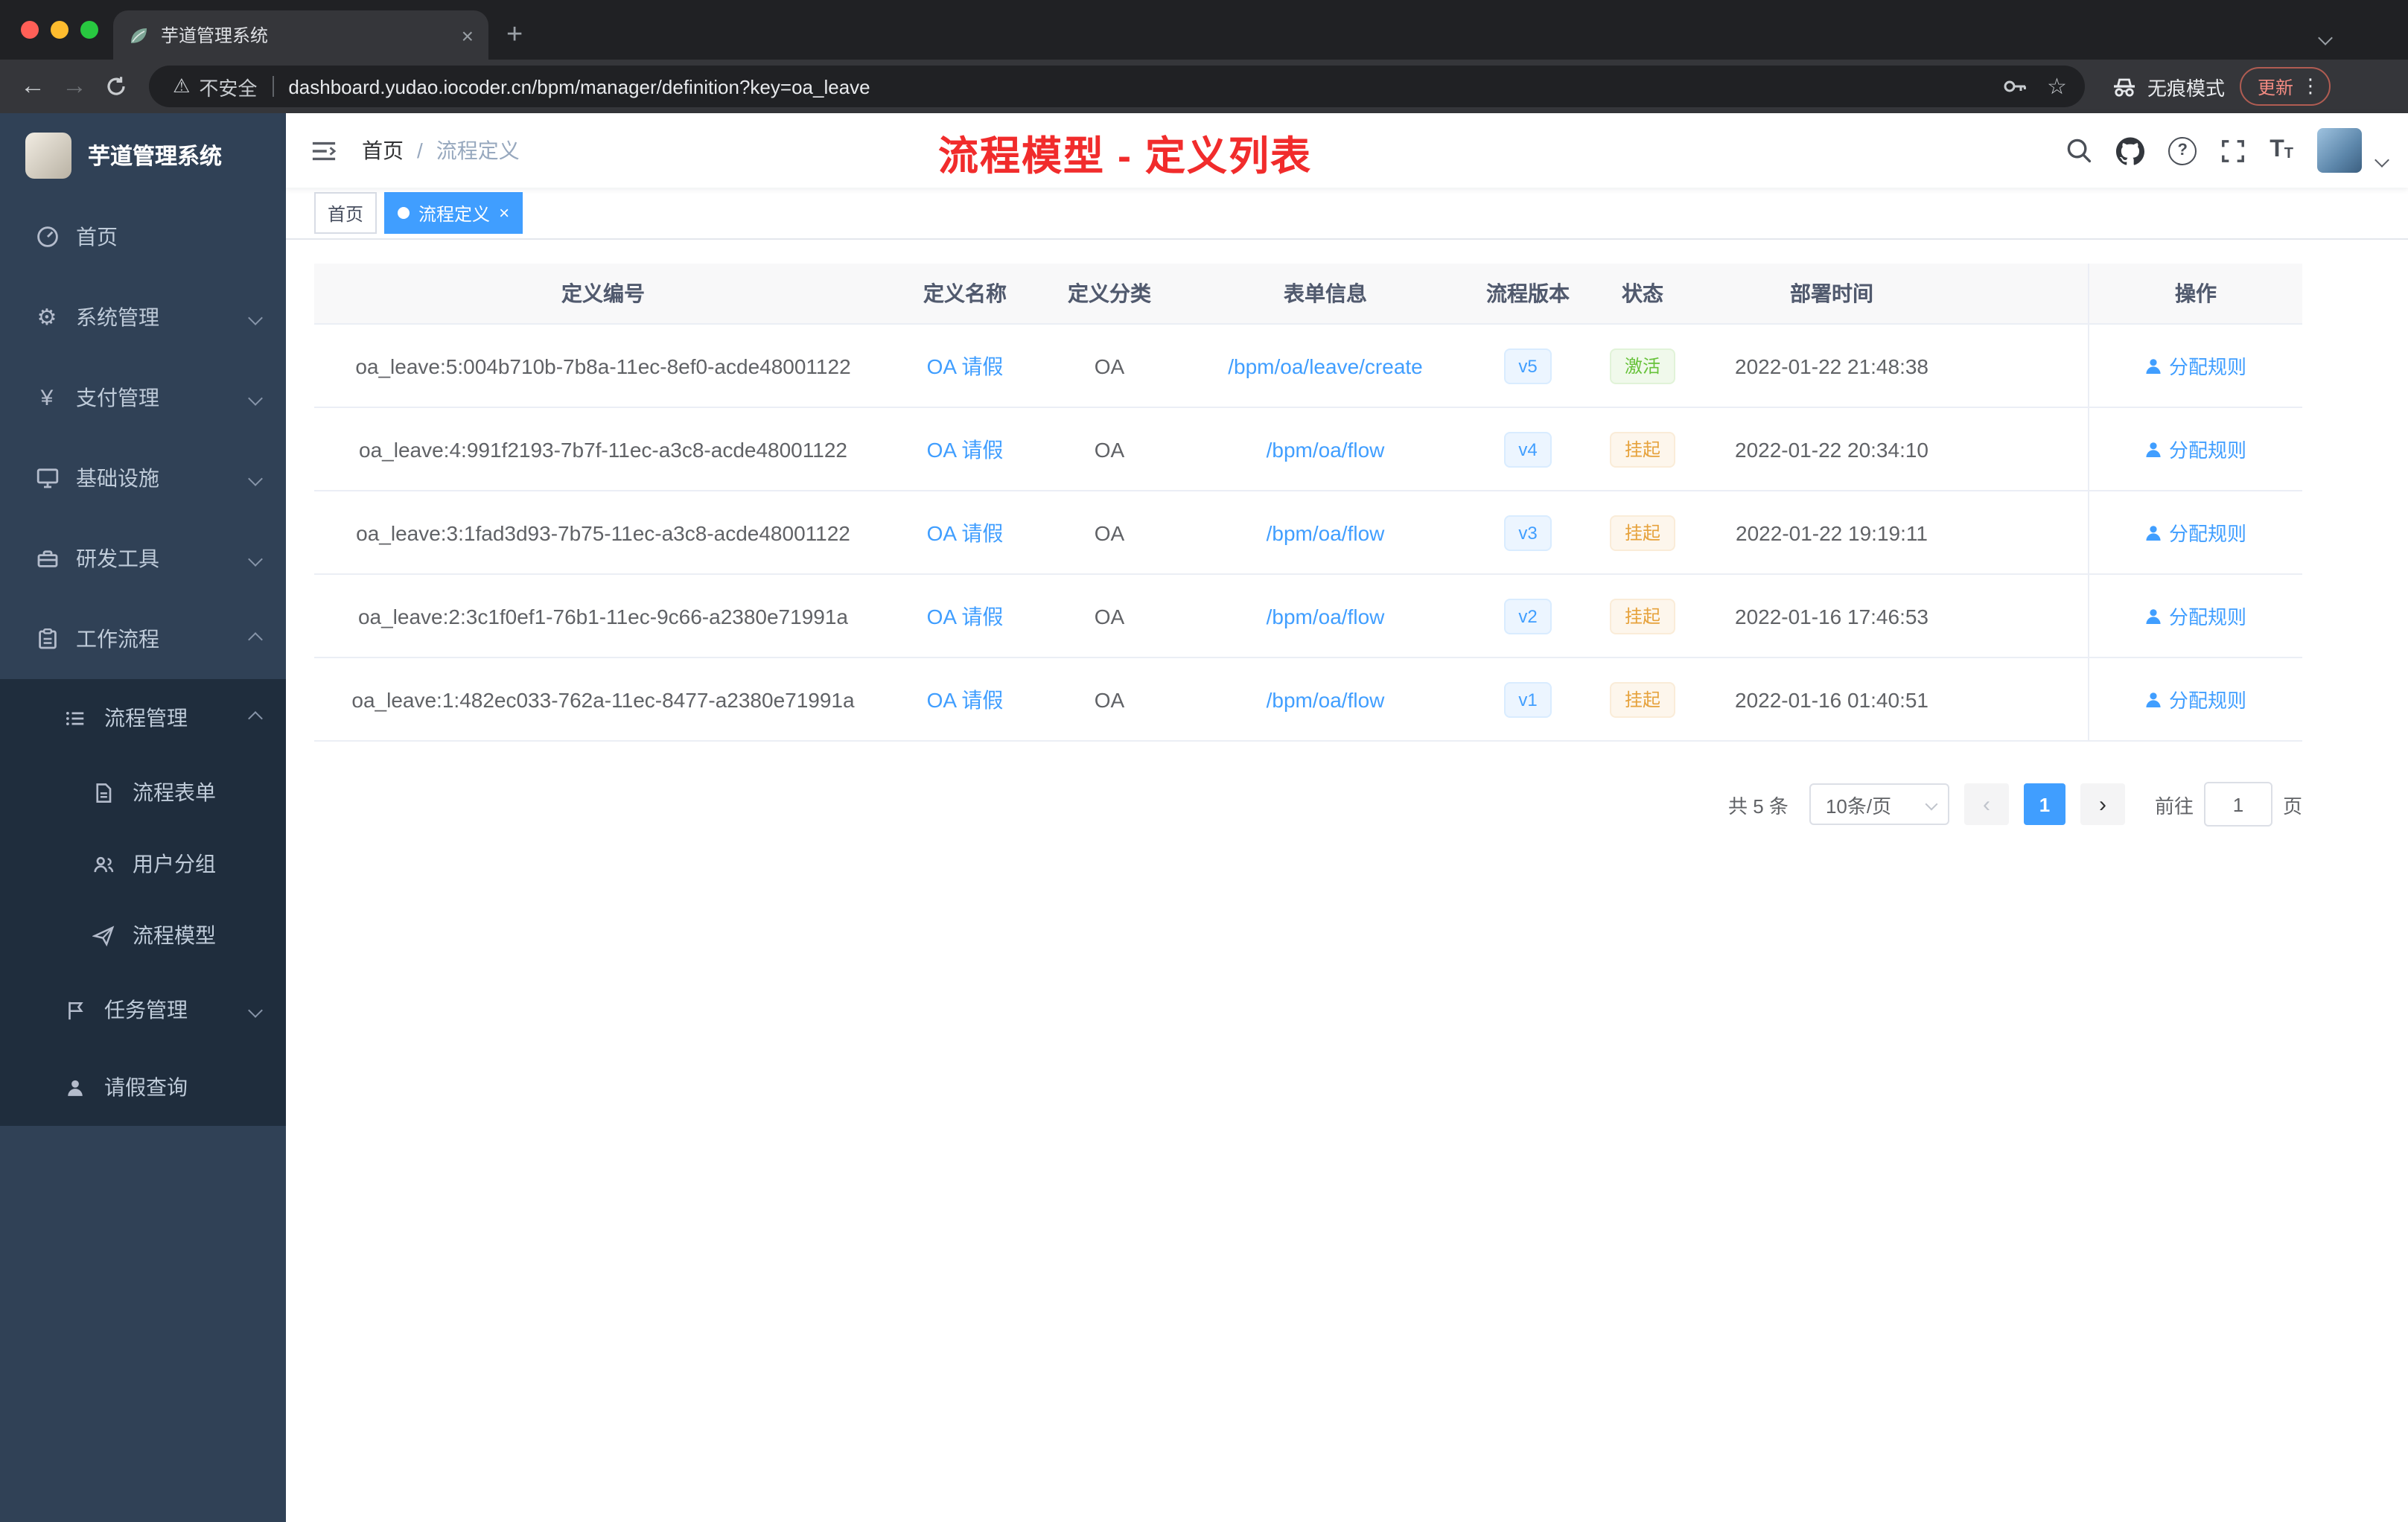 The width and height of the screenshot is (2408, 1522). Describe the element at coordinates (47, 639) in the screenshot. I see `clipboard-icon` at that location.